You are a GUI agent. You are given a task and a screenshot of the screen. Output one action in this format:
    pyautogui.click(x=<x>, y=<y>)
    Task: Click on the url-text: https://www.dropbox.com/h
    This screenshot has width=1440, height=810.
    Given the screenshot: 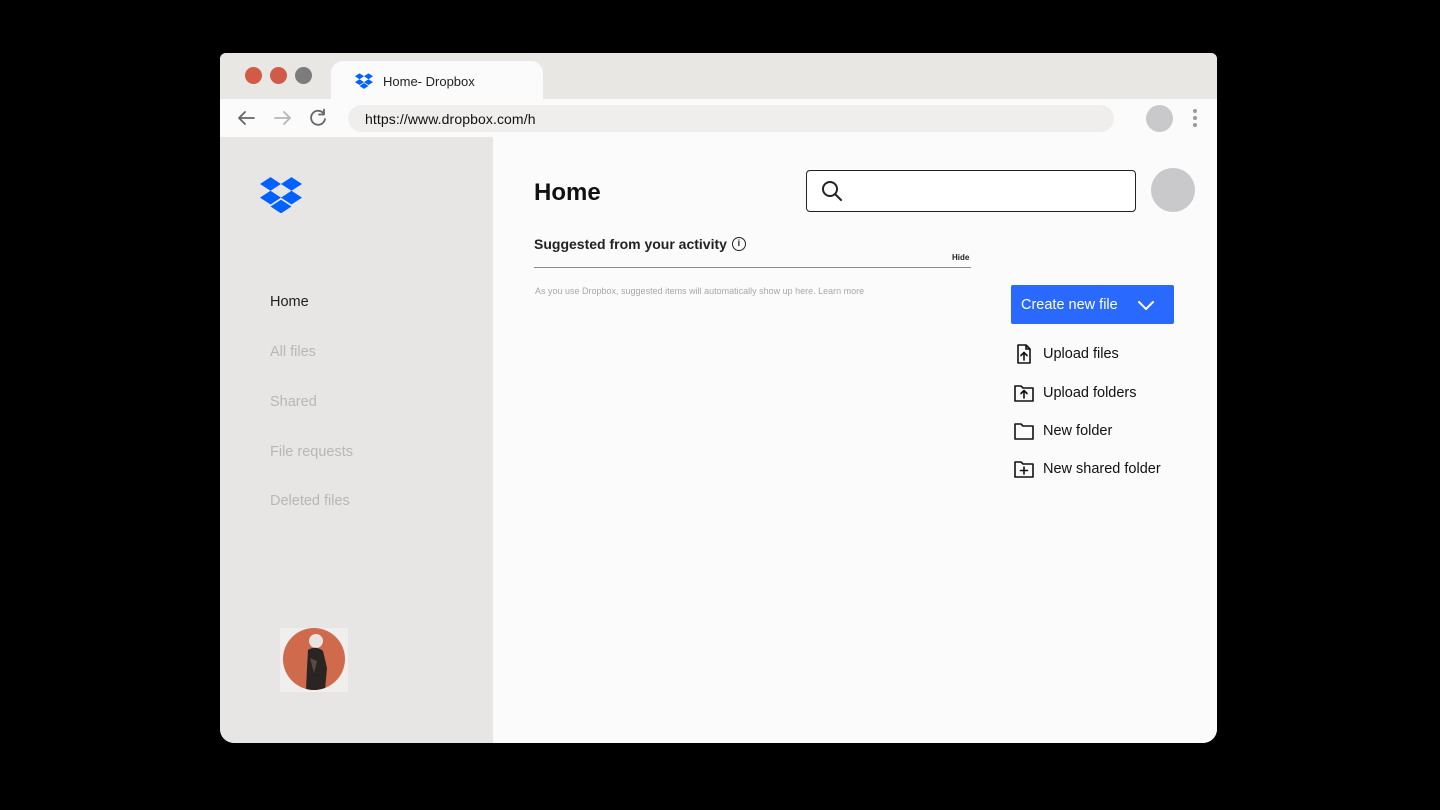 What is the action you would take?
    pyautogui.click(x=450, y=118)
    